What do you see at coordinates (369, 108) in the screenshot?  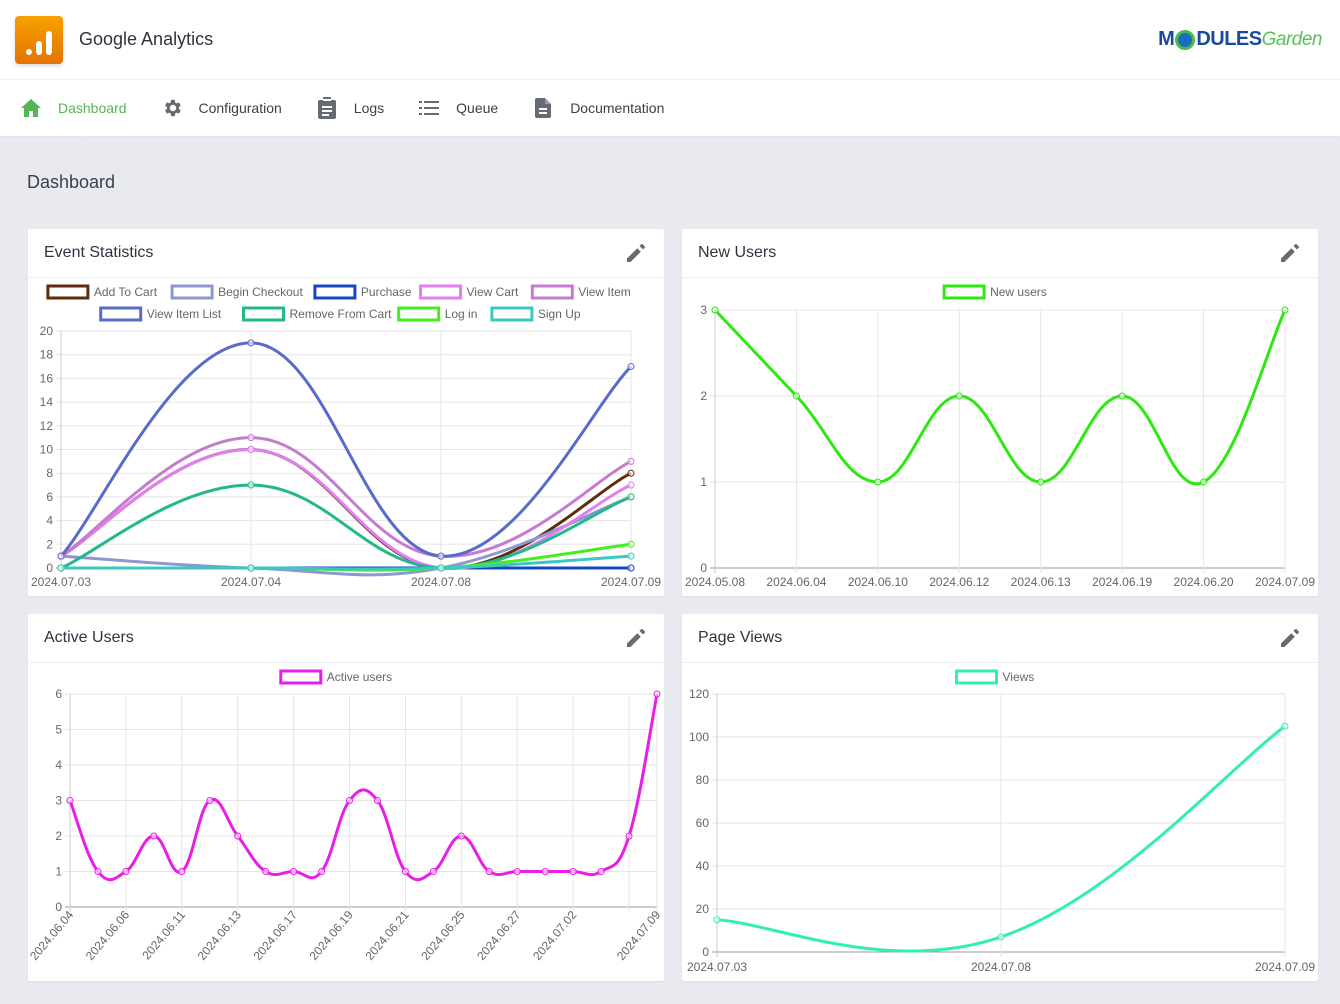 I see `nav-label: Logs` at bounding box center [369, 108].